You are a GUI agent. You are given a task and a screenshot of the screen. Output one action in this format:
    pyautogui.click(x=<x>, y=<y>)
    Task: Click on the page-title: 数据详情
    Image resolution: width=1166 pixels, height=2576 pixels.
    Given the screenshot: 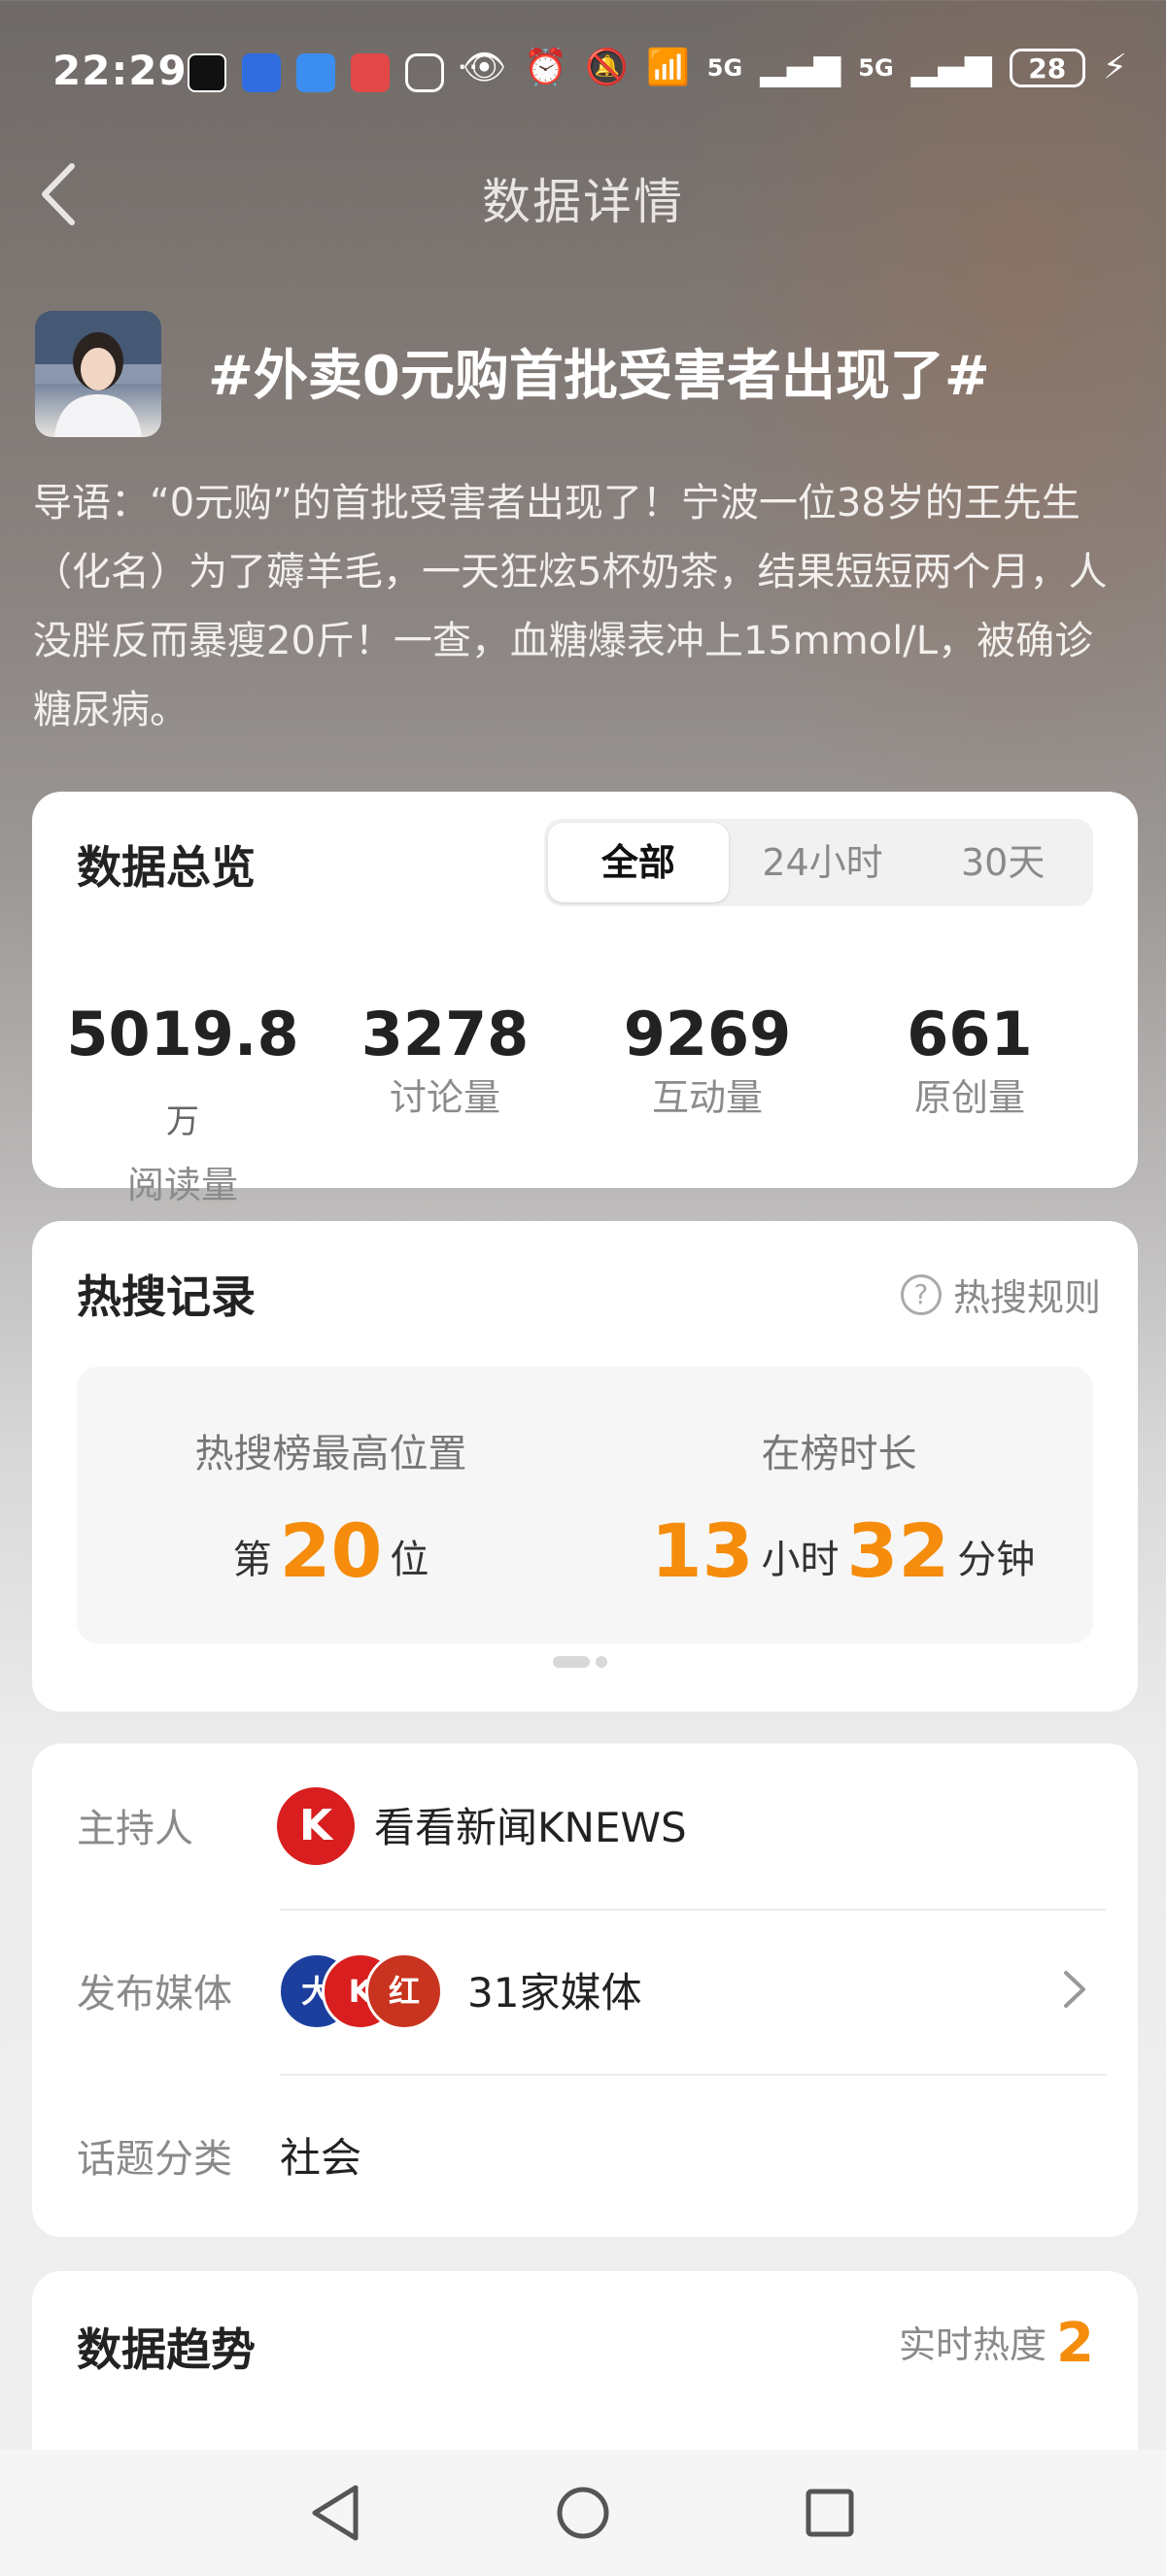 What is the action you would take?
    pyautogui.click(x=583, y=202)
    